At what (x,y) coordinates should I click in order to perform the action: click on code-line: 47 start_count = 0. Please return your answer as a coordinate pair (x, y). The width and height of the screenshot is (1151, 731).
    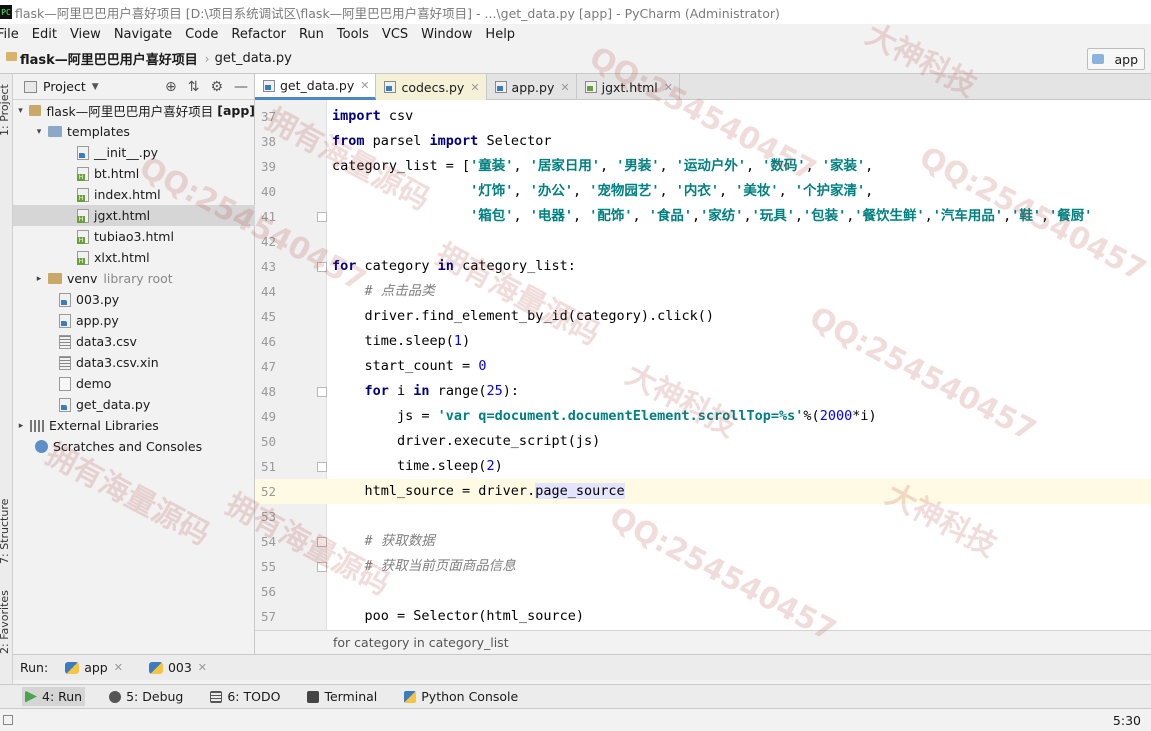
    Looking at the image, I should click on (703, 366).